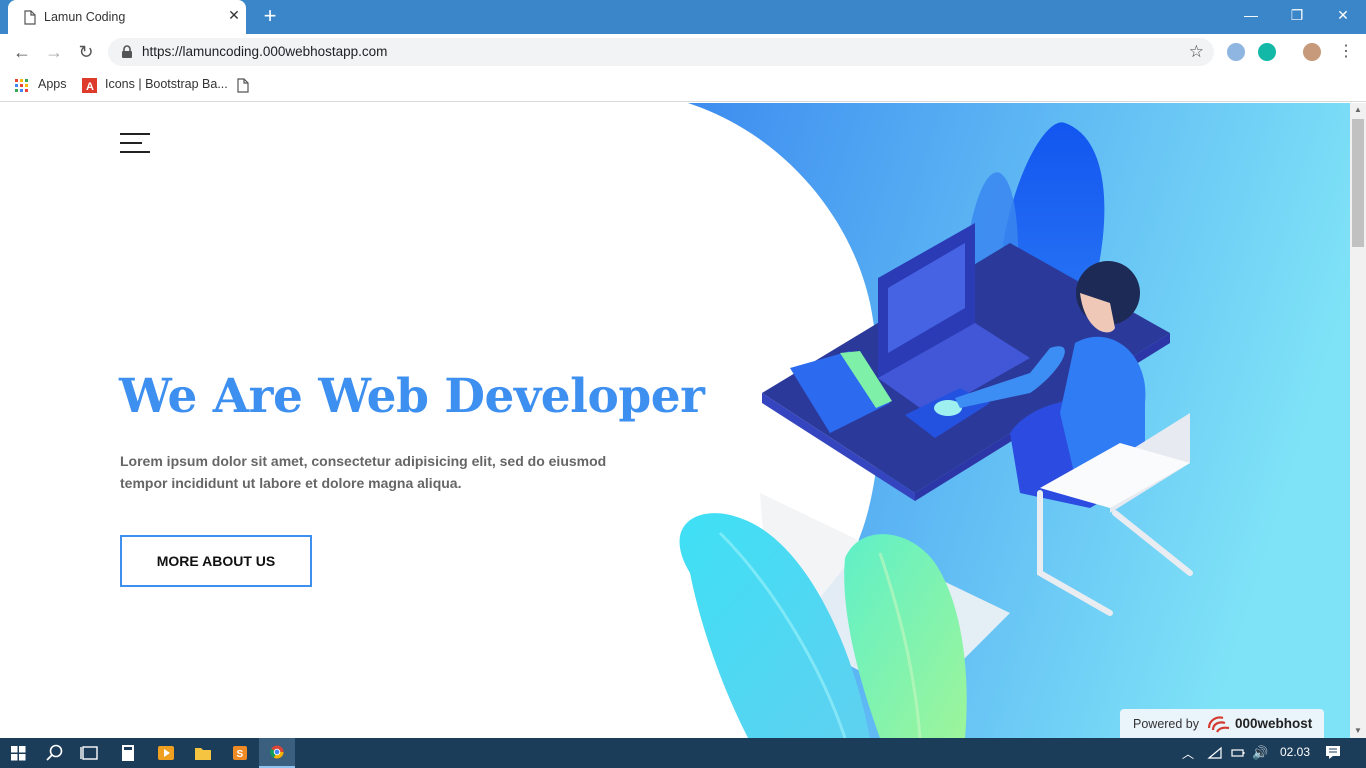 The height and width of the screenshot is (768, 1366). I want to click on sublime-text-icon: S, so click(240, 753).